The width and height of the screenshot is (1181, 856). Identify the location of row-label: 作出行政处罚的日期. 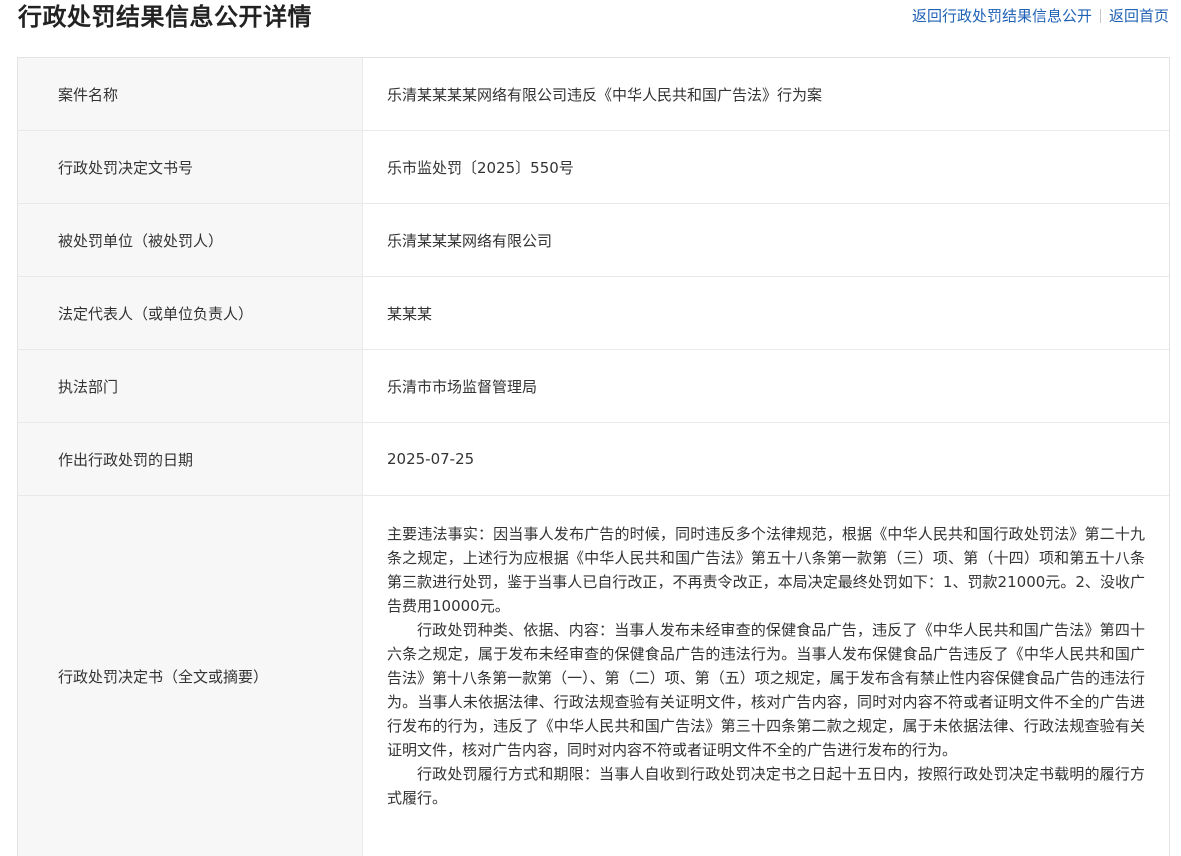
(190, 459).